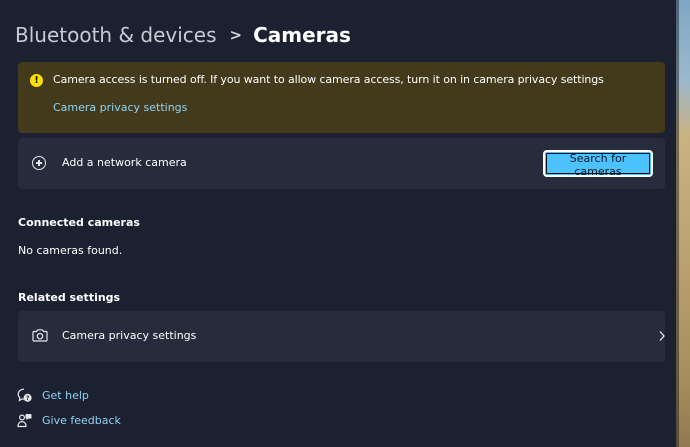 The width and height of the screenshot is (690, 447). What do you see at coordinates (79, 222) in the screenshot?
I see `connected-cameras-heading: Connected cameras` at bounding box center [79, 222].